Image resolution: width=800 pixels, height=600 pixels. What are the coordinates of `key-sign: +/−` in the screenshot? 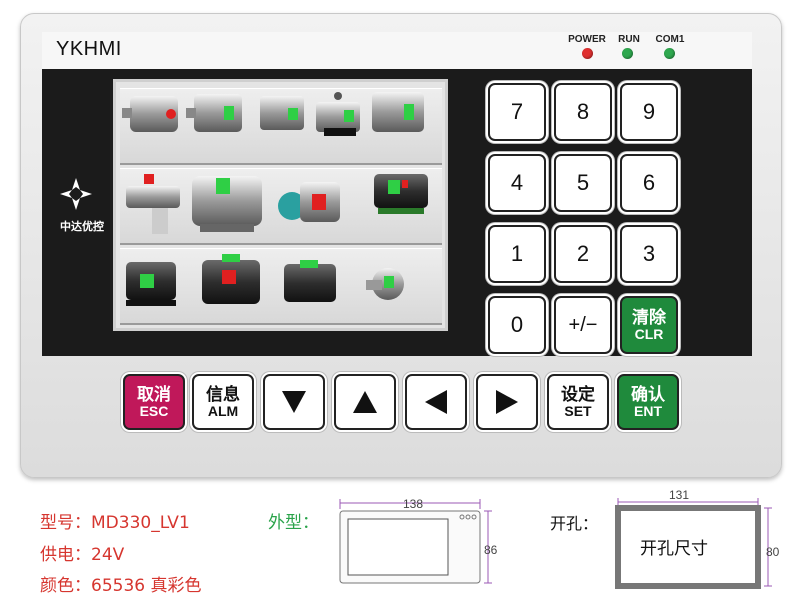 It's located at (583, 325).